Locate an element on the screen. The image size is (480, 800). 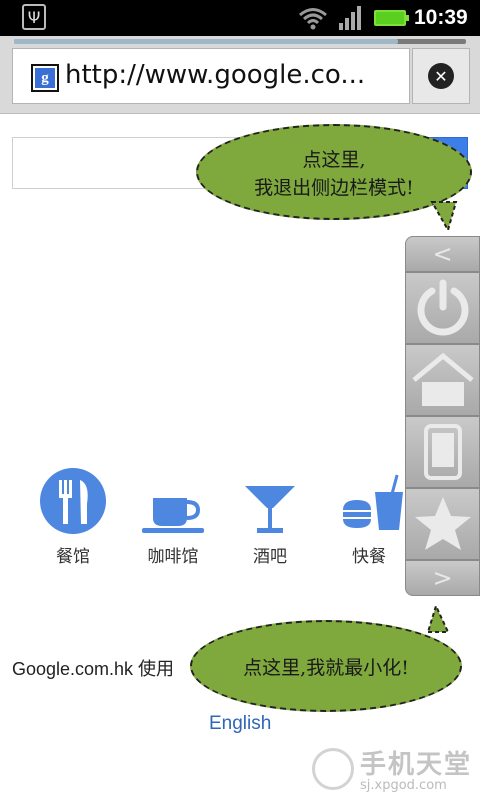
sidebar-home-button is located at coordinates (442, 380).